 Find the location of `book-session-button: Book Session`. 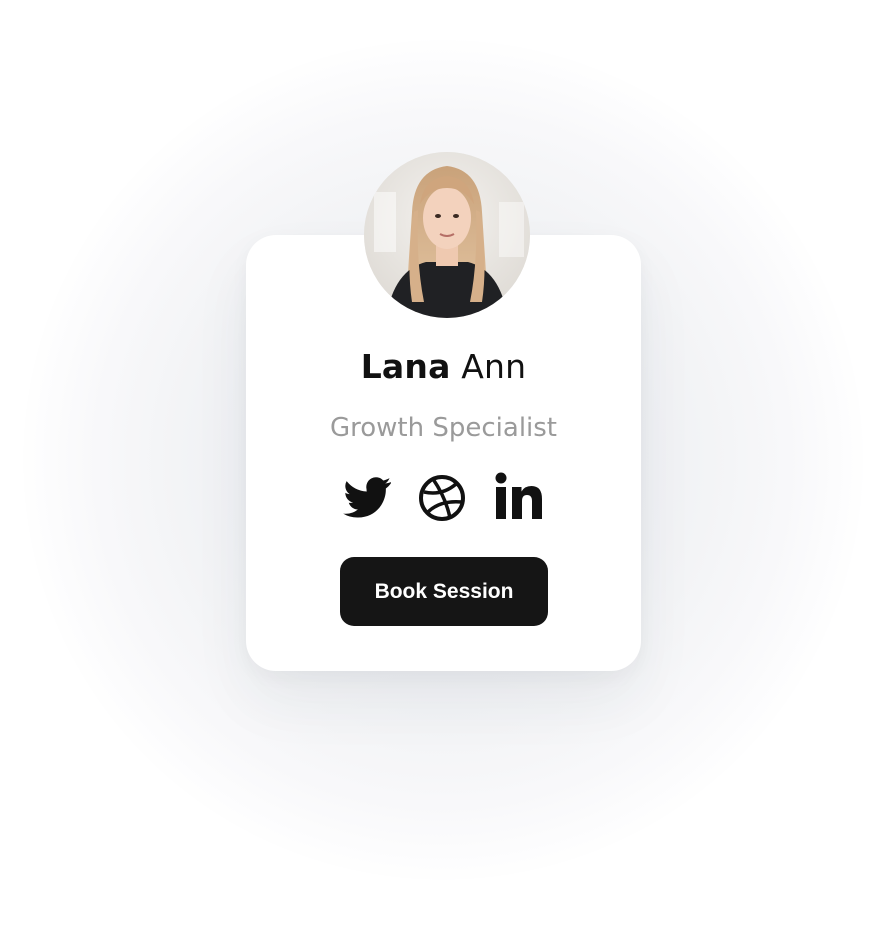

book-session-button: Book Session is located at coordinates (444, 591).